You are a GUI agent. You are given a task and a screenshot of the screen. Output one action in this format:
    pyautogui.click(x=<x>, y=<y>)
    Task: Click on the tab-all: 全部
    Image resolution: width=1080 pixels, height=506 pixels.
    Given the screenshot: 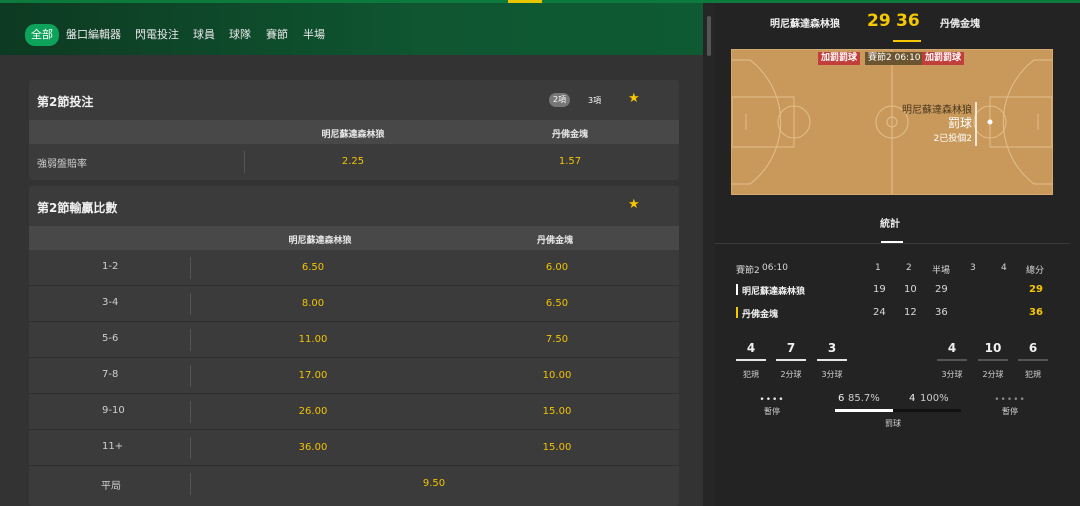 What is the action you would take?
    pyautogui.click(x=42, y=35)
    